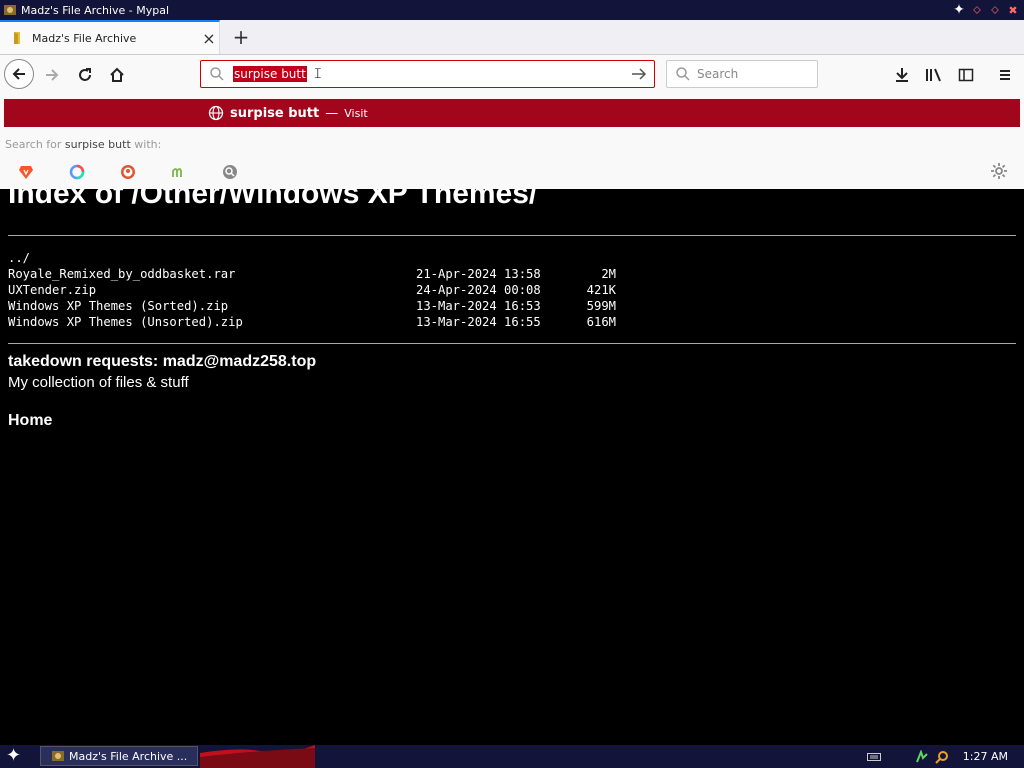 The width and height of the screenshot is (1024, 768). I want to click on library-icon, so click(933, 75).